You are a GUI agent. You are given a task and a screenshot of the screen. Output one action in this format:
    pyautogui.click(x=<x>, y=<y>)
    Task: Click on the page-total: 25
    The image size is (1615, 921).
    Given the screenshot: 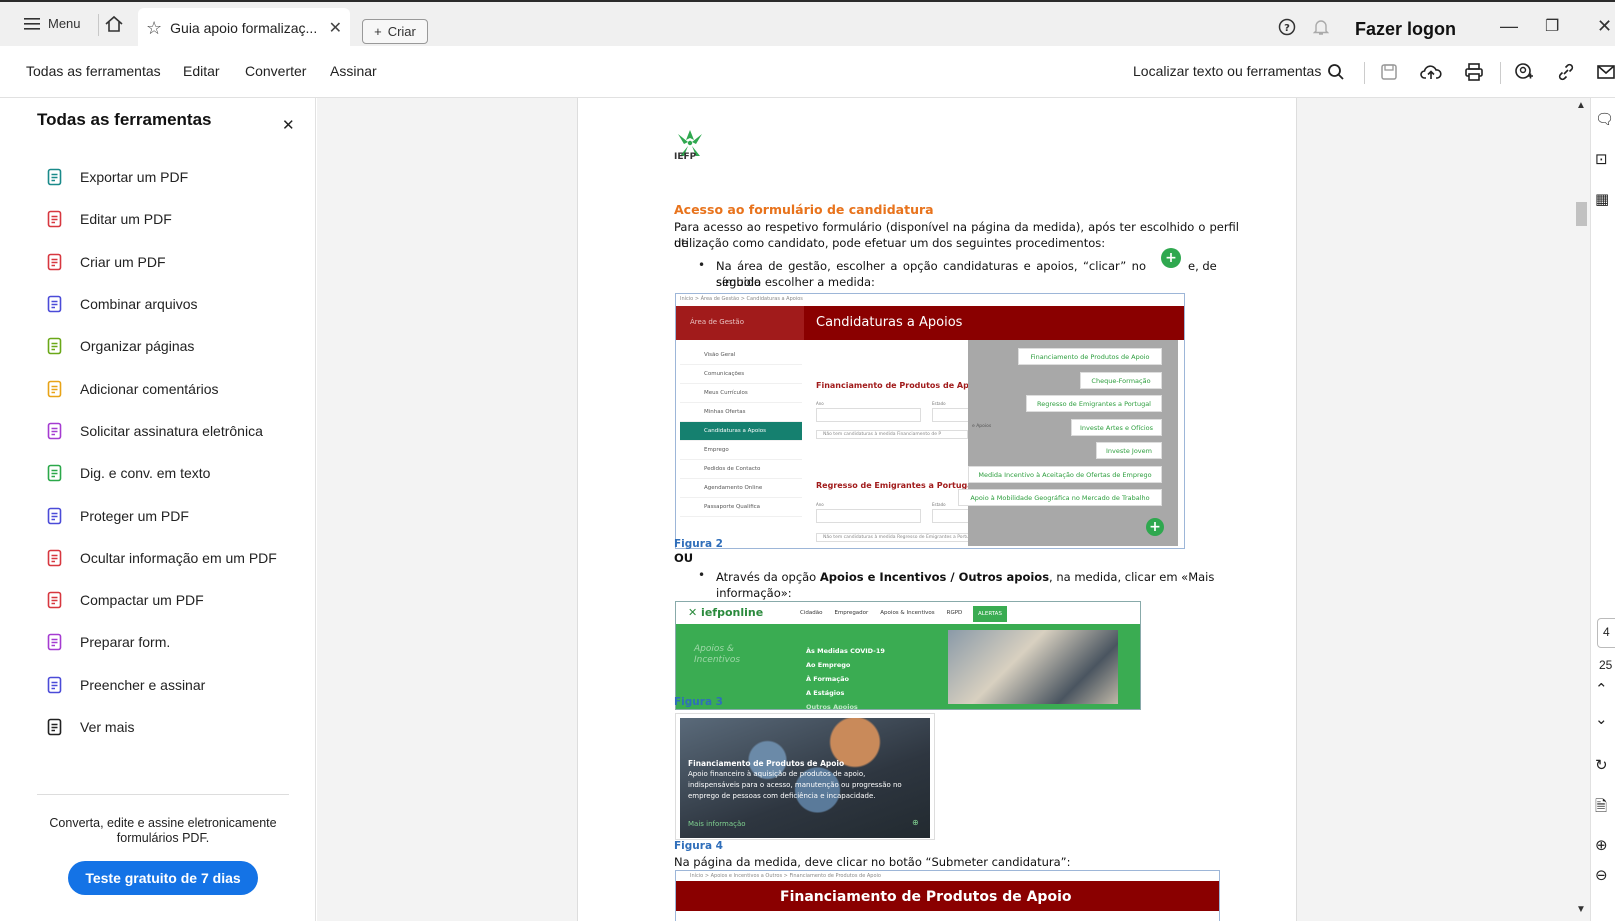 What is the action you would take?
    pyautogui.click(x=1606, y=665)
    